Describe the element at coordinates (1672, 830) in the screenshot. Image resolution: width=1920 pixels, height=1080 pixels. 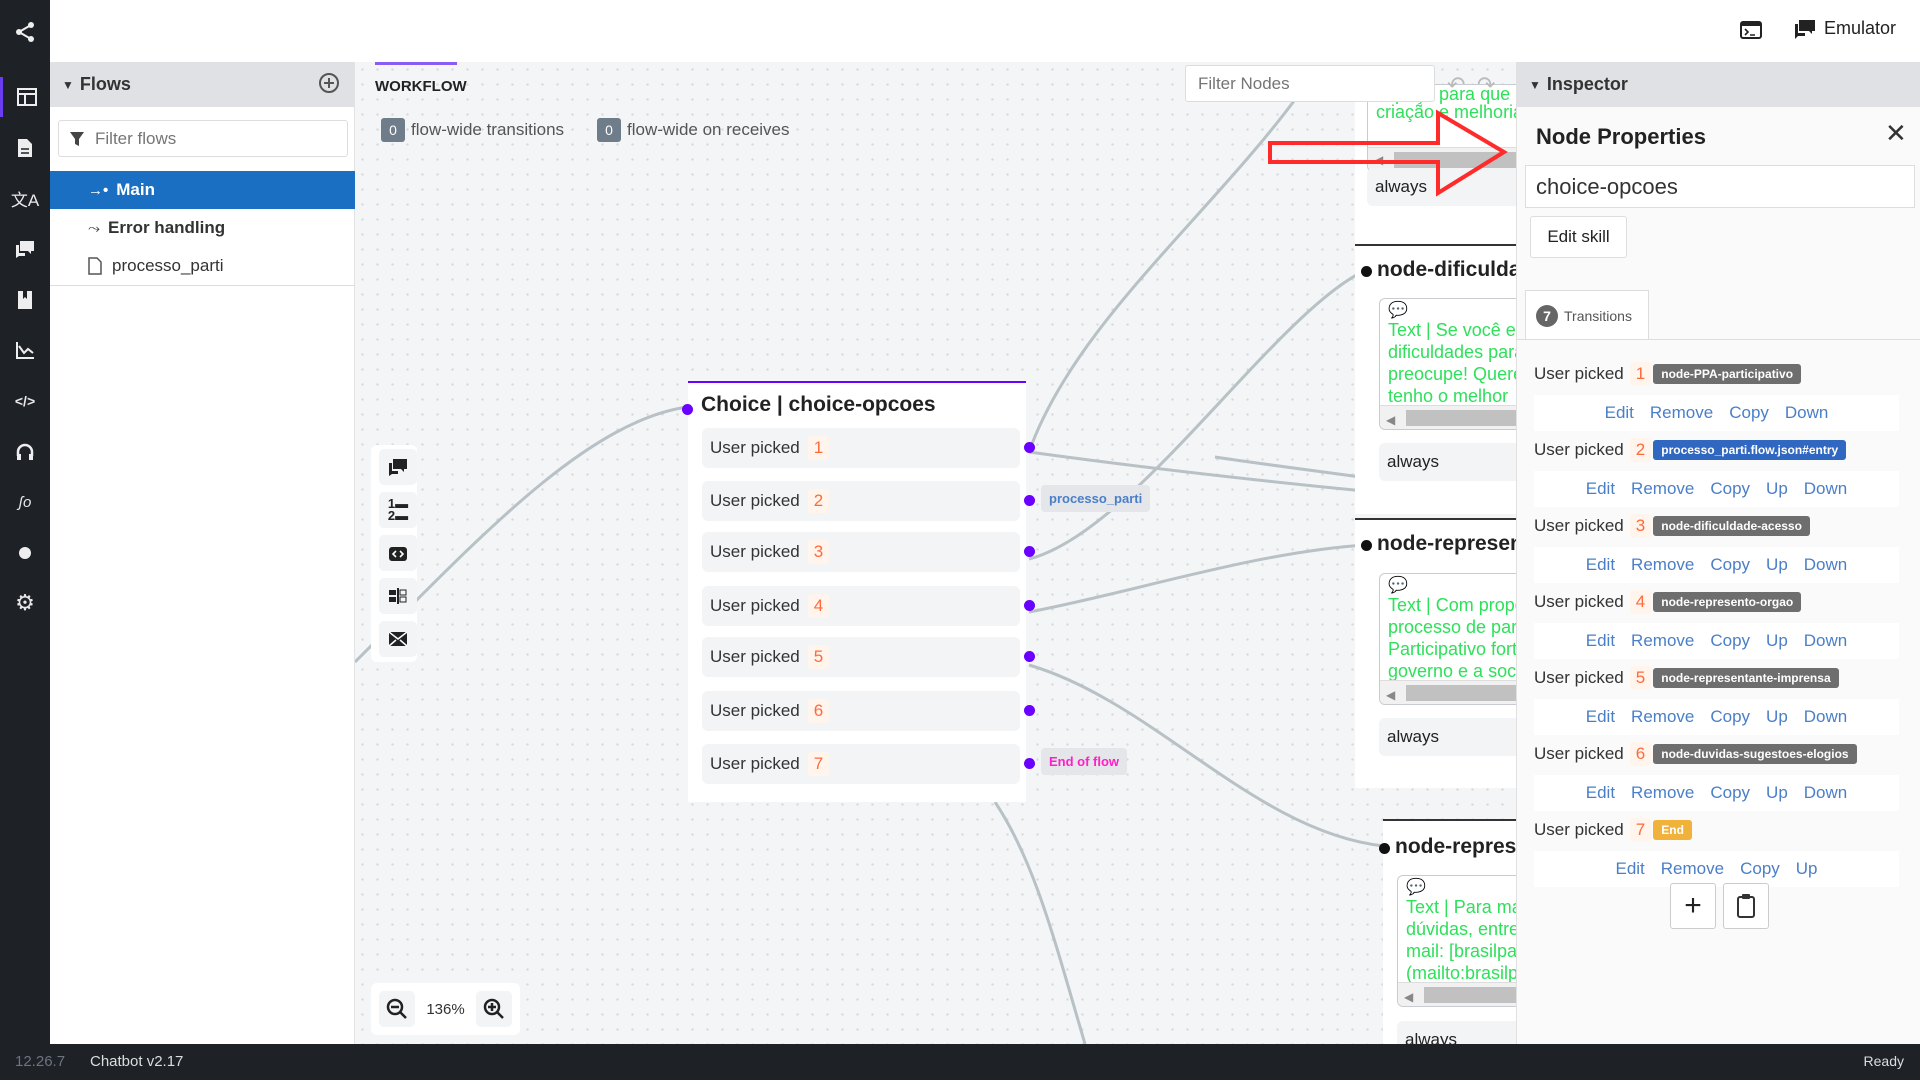
I see `transition-target-tag: End` at that location.